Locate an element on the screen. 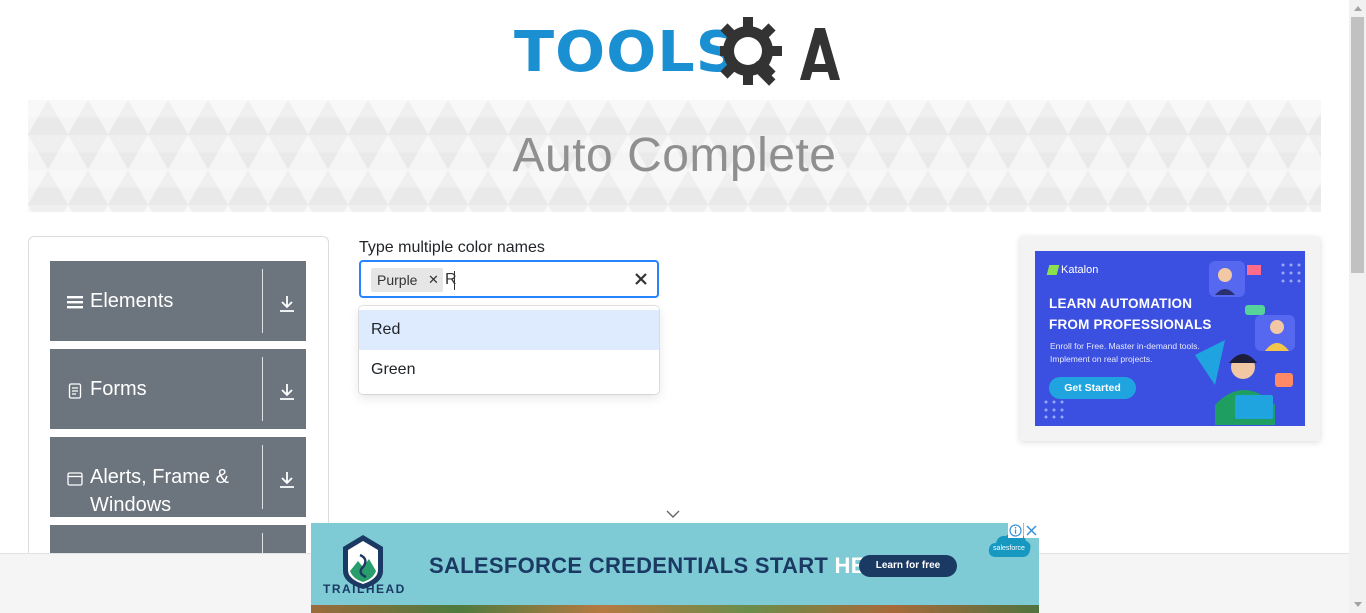  page-title: Auto Complete is located at coordinates (674, 155).